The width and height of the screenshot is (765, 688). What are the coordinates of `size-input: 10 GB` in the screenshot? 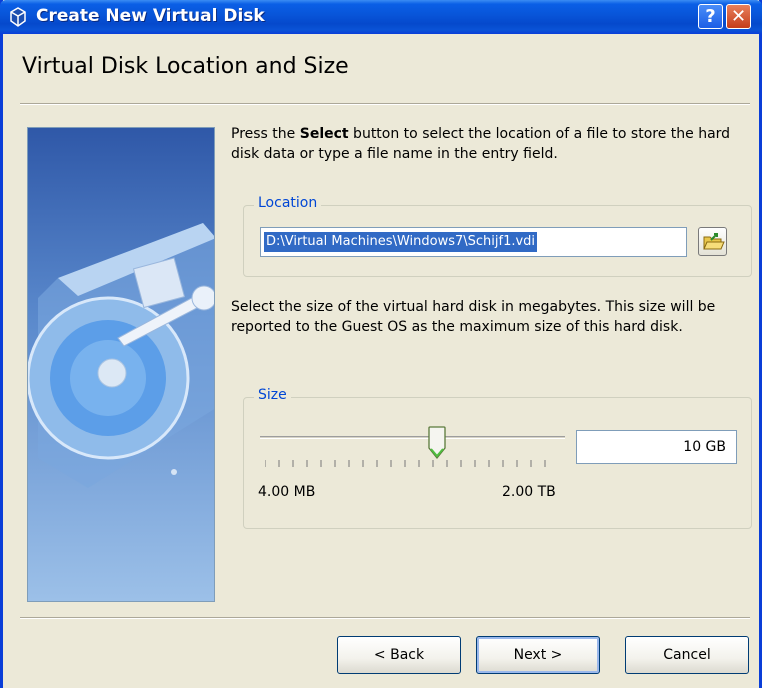 It's located at (656, 447).